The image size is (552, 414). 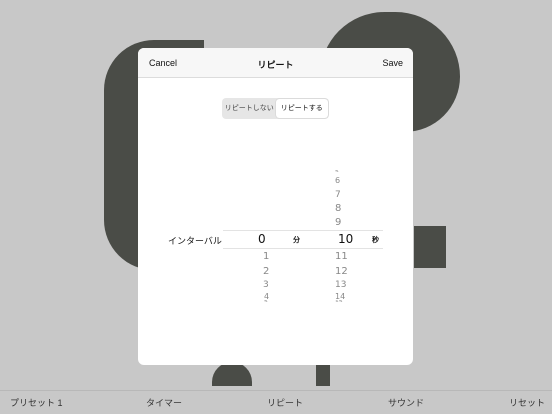 I want to click on seconds-wheel-item: 8, so click(x=338, y=208).